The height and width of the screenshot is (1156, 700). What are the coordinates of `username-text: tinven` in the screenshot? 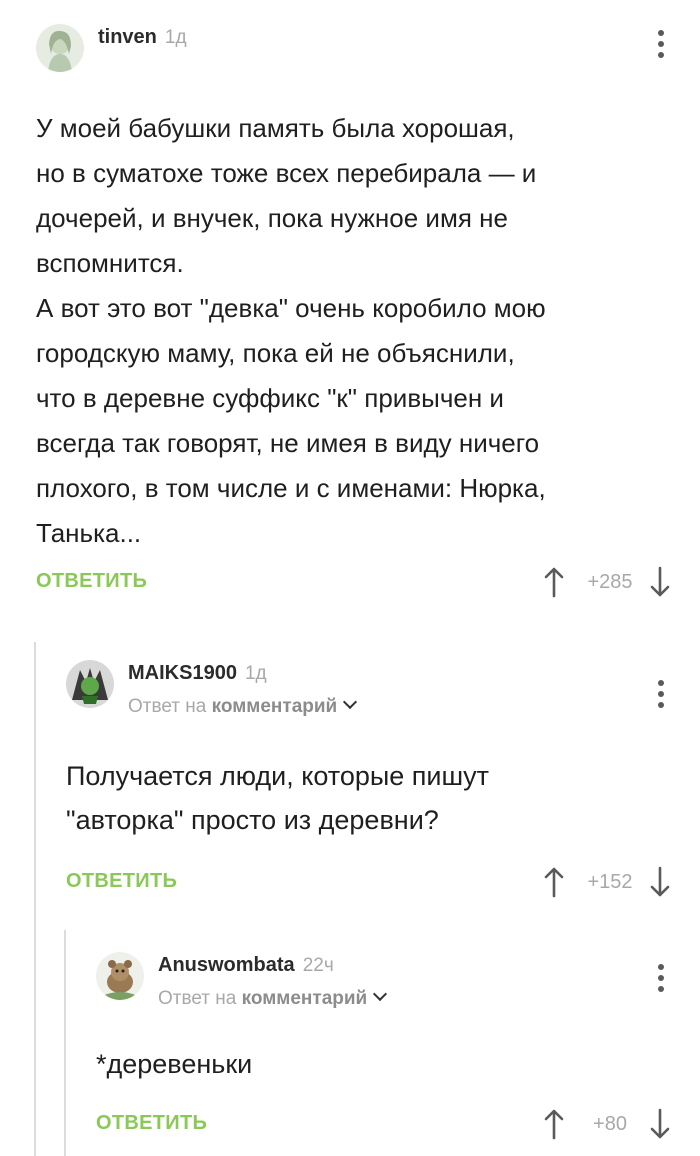 It's located at (127, 37).